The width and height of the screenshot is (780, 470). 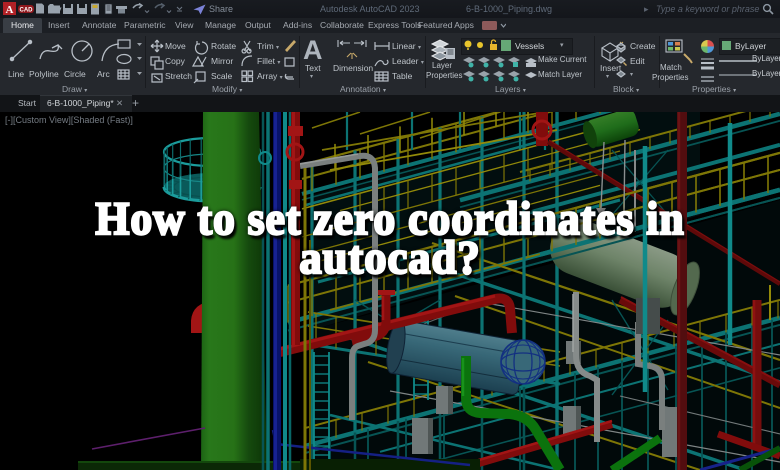 What do you see at coordinates (10, 10) in the screenshot?
I see `svg-text: A` at bounding box center [10, 10].